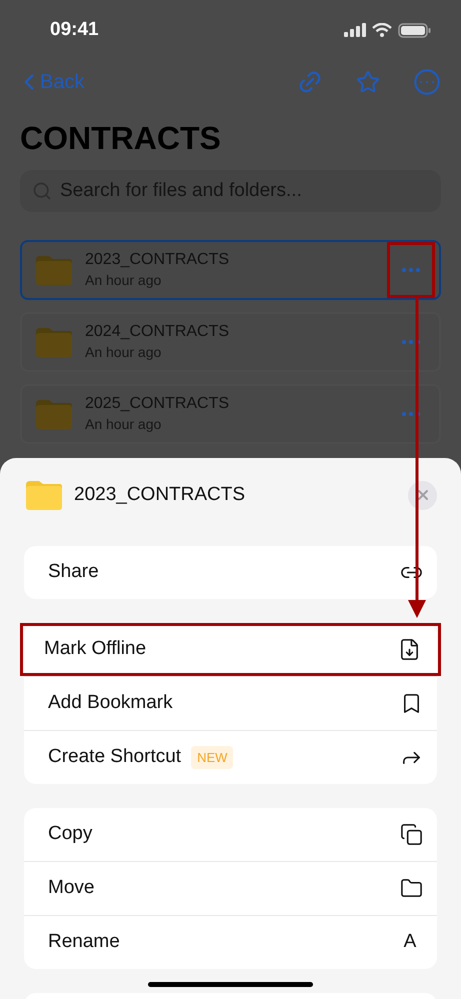 Image resolution: width=461 pixels, height=999 pixels. What do you see at coordinates (230, 834) in the screenshot?
I see `menu-item: Copy` at bounding box center [230, 834].